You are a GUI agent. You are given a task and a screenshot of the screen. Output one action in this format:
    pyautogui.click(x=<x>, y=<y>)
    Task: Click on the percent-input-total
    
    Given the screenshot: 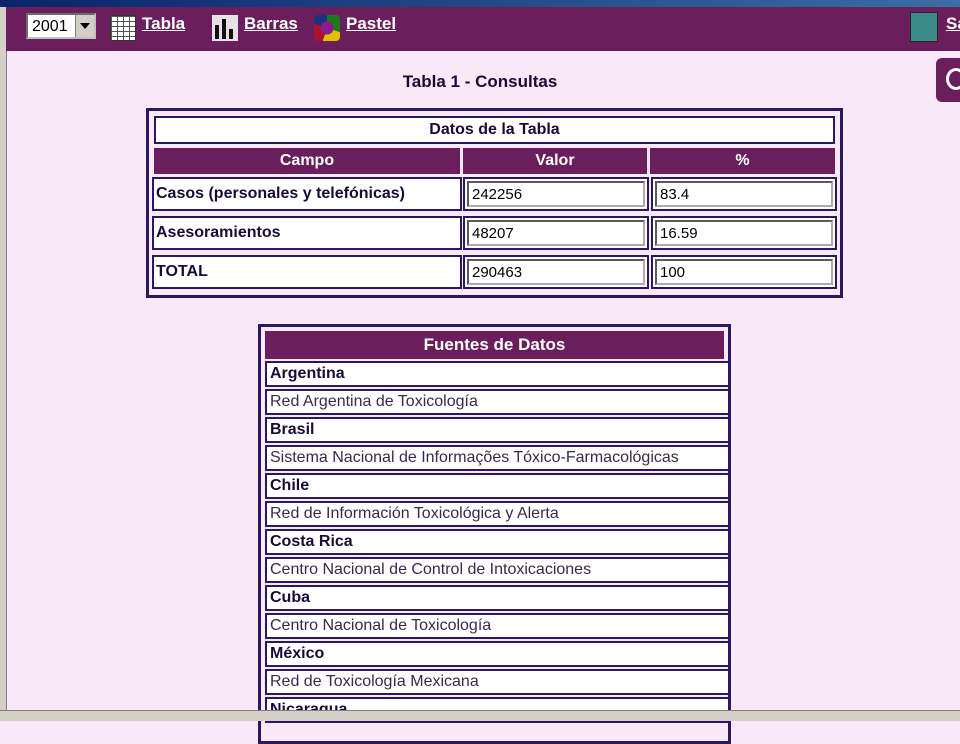 What is the action you would take?
    pyautogui.click(x=744, y=272)
    